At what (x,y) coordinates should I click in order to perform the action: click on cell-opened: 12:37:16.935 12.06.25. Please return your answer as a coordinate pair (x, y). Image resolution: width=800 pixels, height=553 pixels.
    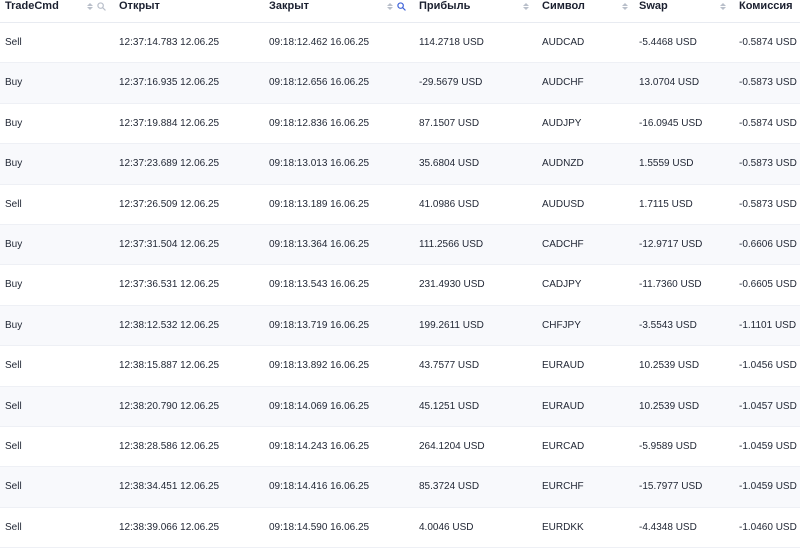
    Looking at the image, I should click on (169, 83).